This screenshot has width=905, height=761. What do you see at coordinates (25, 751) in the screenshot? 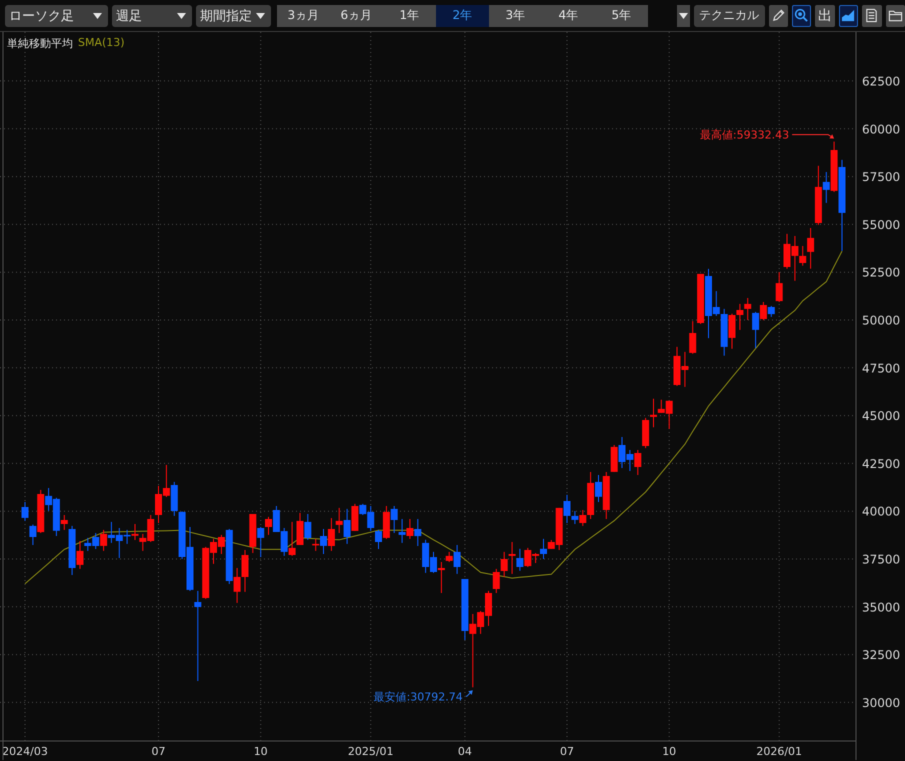
I see `x-tick-label: 2024/03` at bounding box center [25, 751].